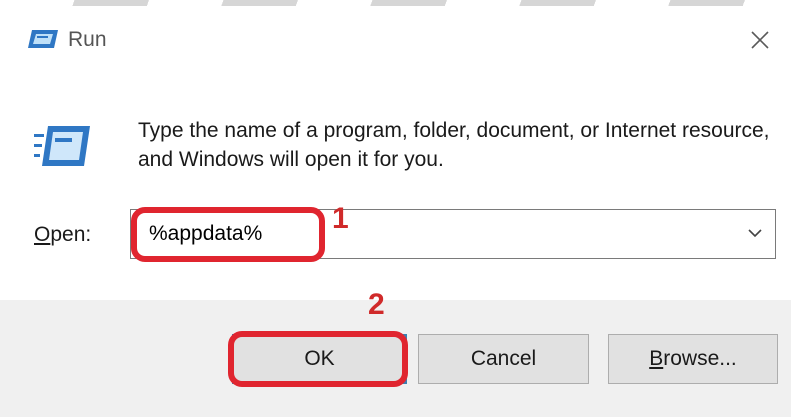 The height and width of the screenshot is (417, 791). I want to click on close-button, so click(760, 42).